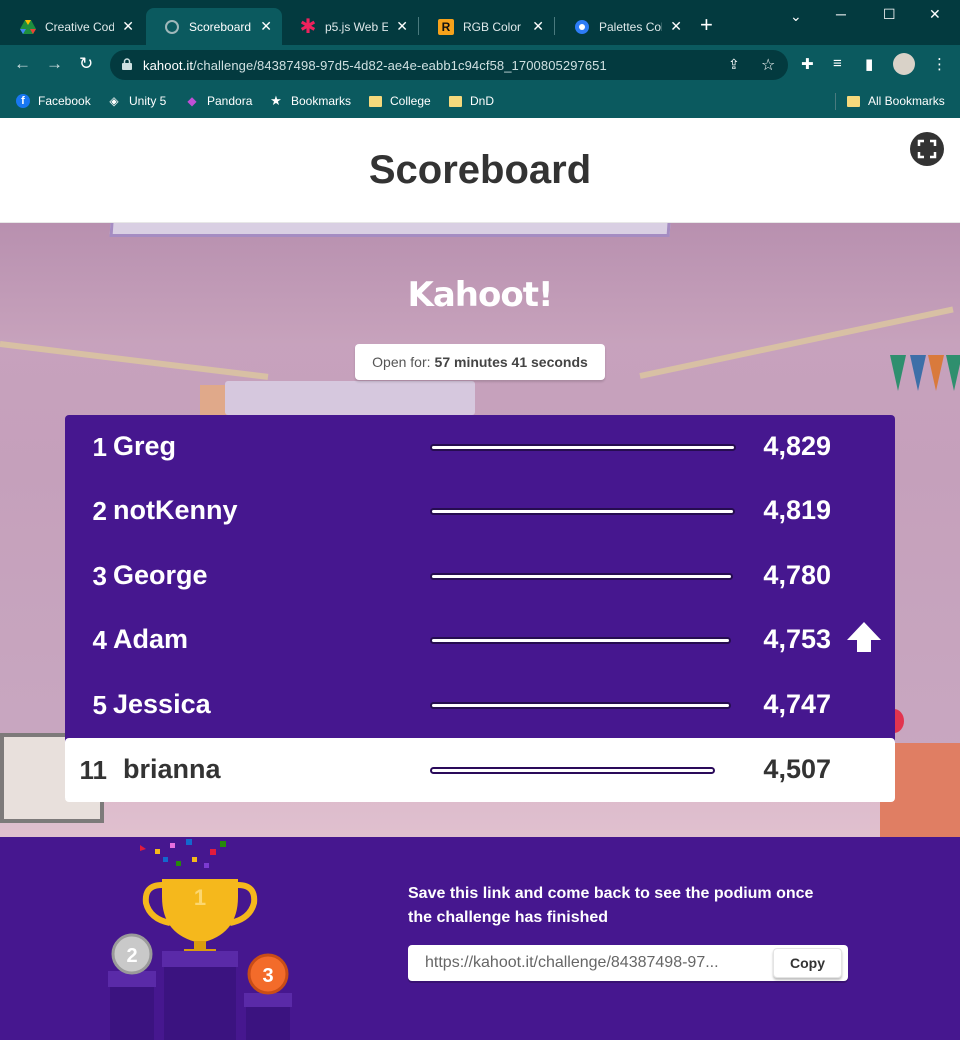 The width and height of the screenshot is (960, 1040). Describe the element at coordinates (86, 64) in the screenshot. I see `reload-icon: ↻` at that location.